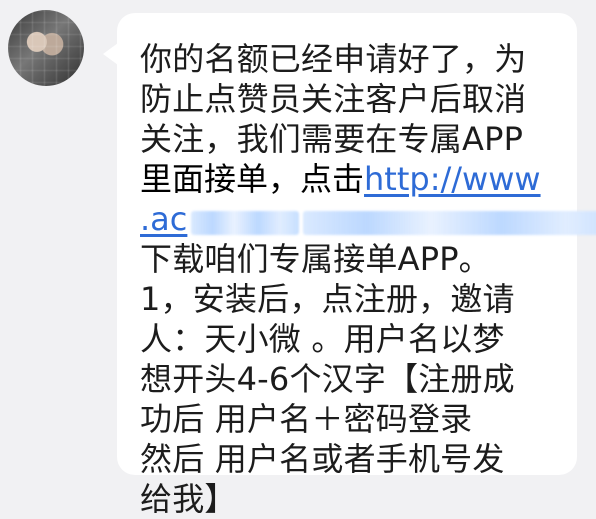  Describe the element at coordinates (327, 299) in the screenshot. I see `message-line-7: 1，安装后，点注册，邀请` at that location.